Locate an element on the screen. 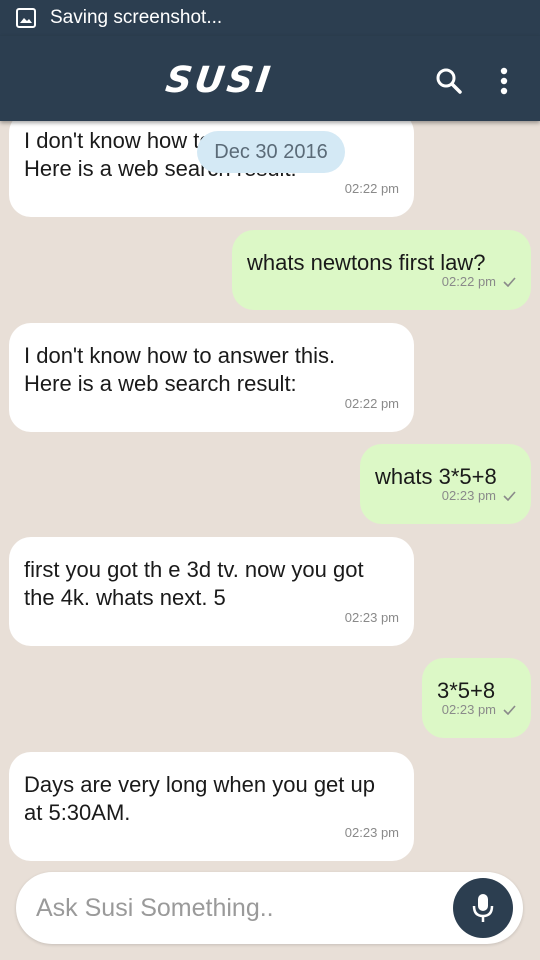 Image resolution: width=540 pixels, height=960 pixels. message-bubble-outgoing: whats newtons first law? 02:22 pm is located at coordinates (381, 270).